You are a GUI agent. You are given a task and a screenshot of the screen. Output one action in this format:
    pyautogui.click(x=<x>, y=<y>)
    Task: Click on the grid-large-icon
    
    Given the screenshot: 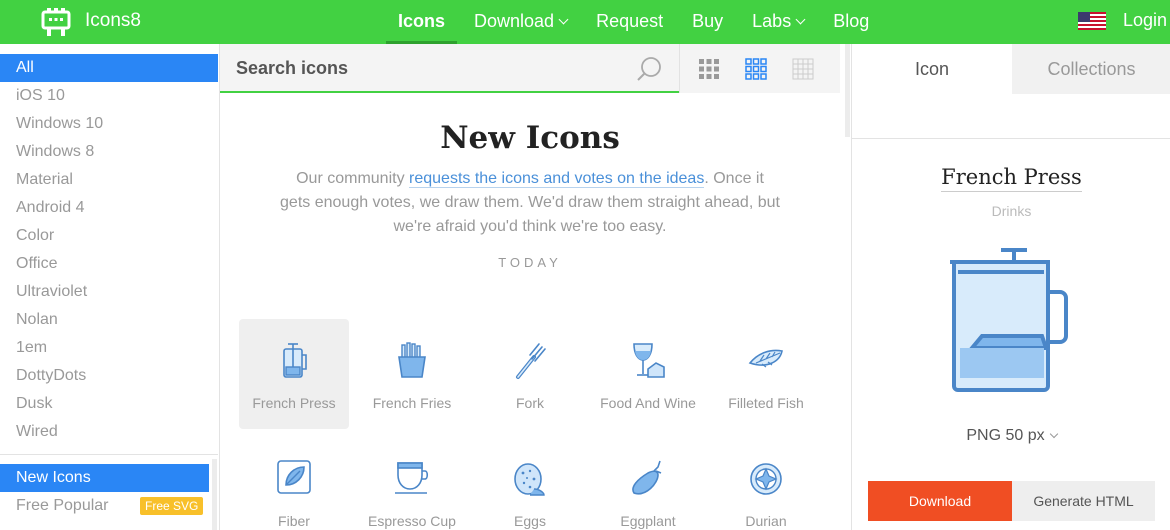 What is the action you would take?
    pyautogui.click(x=709, y=69)
    